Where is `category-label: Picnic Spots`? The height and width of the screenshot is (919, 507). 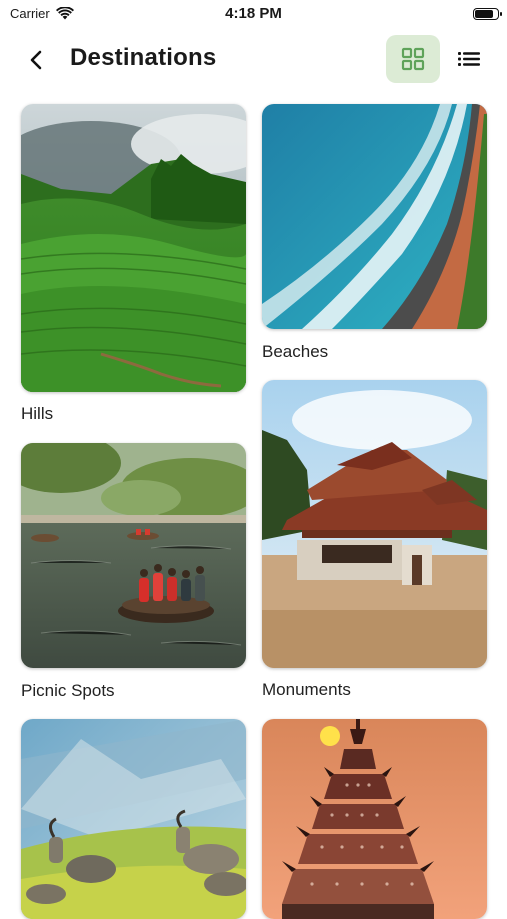 category-label: Picnic Spots is located at coordinates (68, 690).